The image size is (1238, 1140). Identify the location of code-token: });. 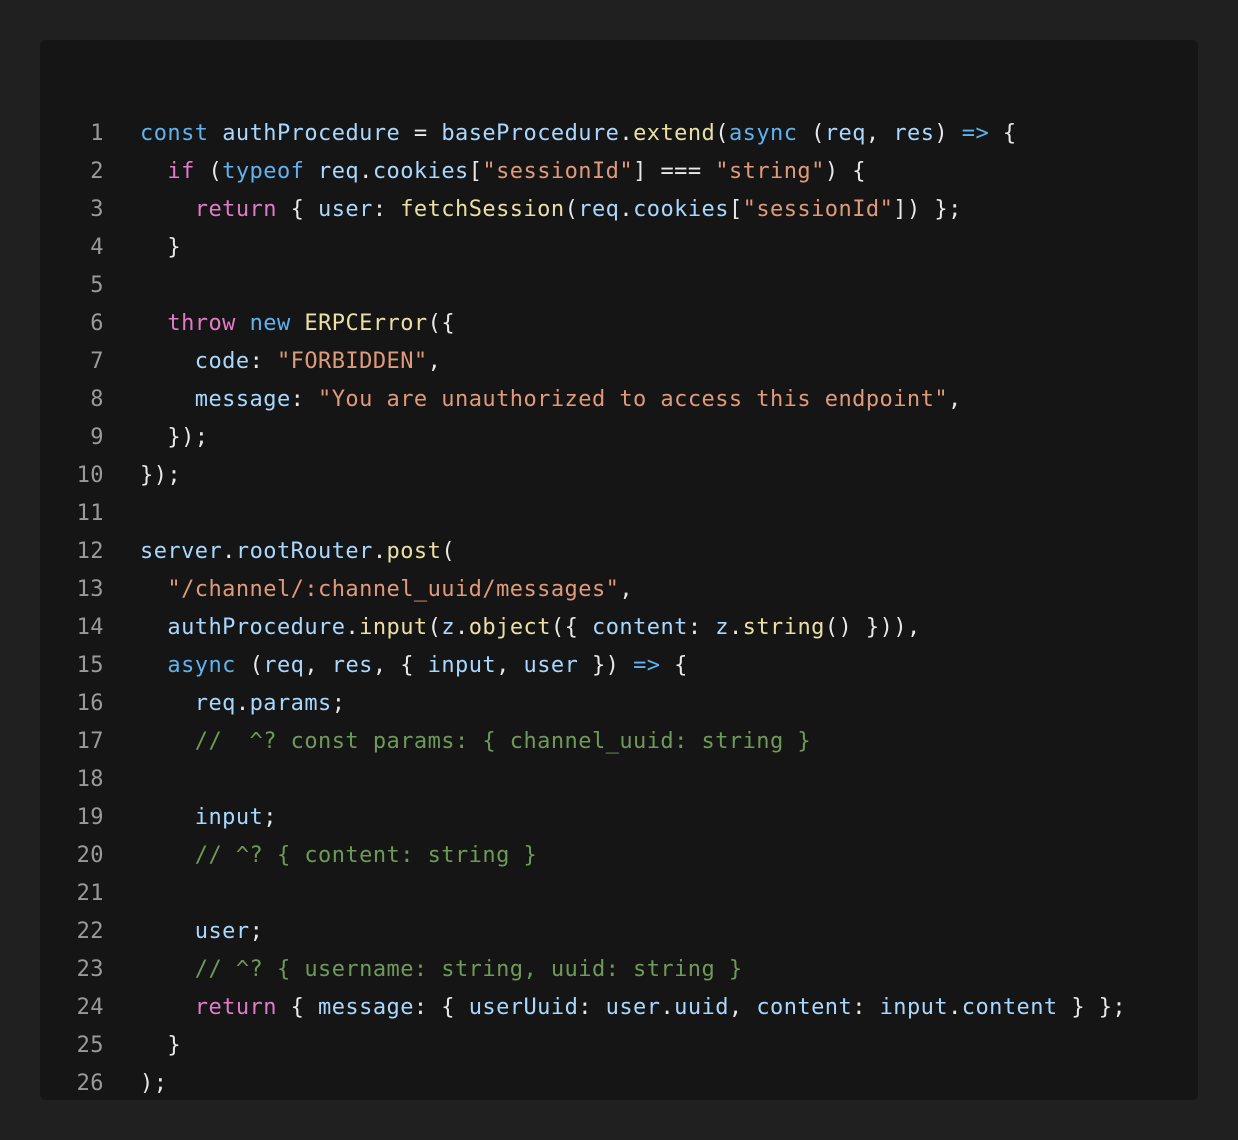
(174, 437).